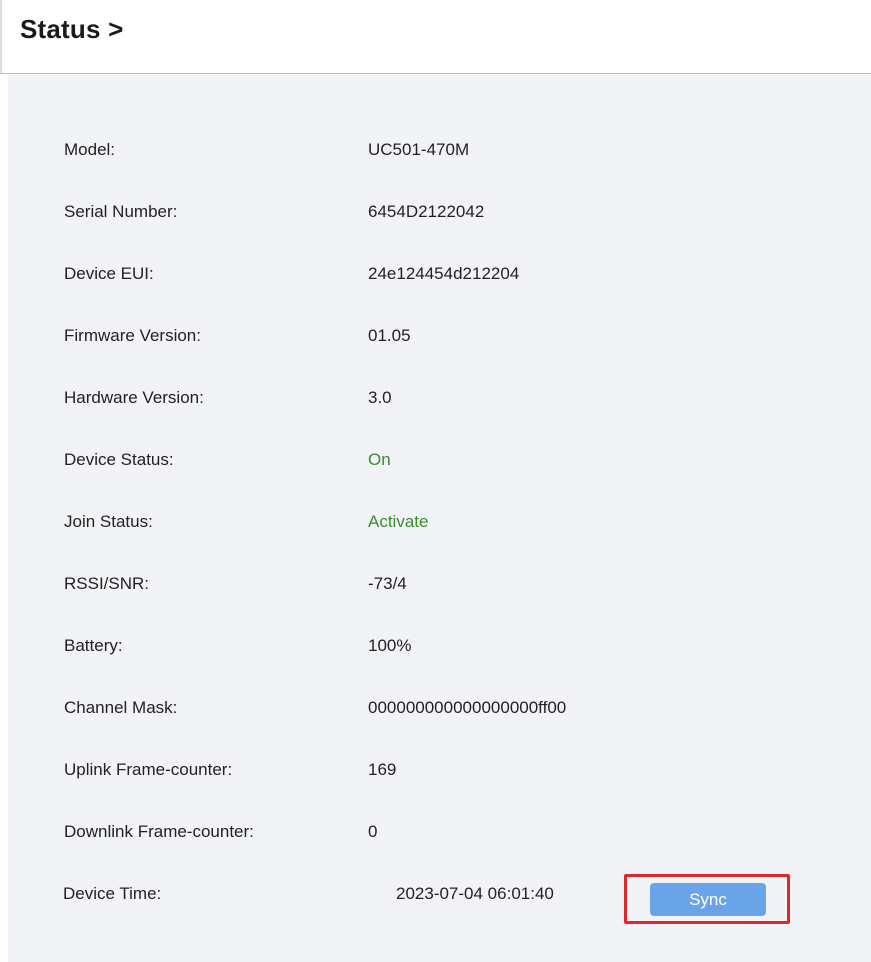 This screenshot has height=962, width=871. Describe the element at coordinates (382, 769) in the screenshot. I see `uplink-frame-counter-value: 169` at that location.